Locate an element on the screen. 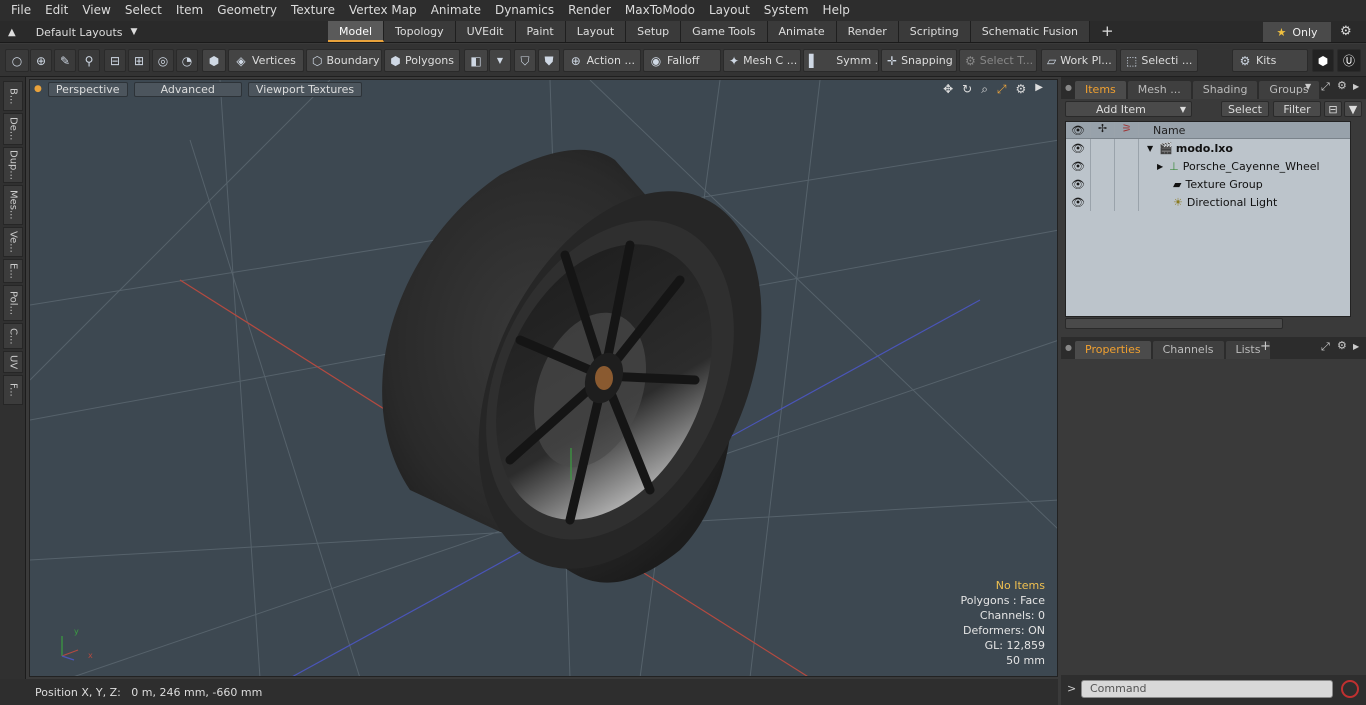 This screenshot has width=1366, height=705. boundary-button: ⬡ Boundary is located at coordinates (344, 60).